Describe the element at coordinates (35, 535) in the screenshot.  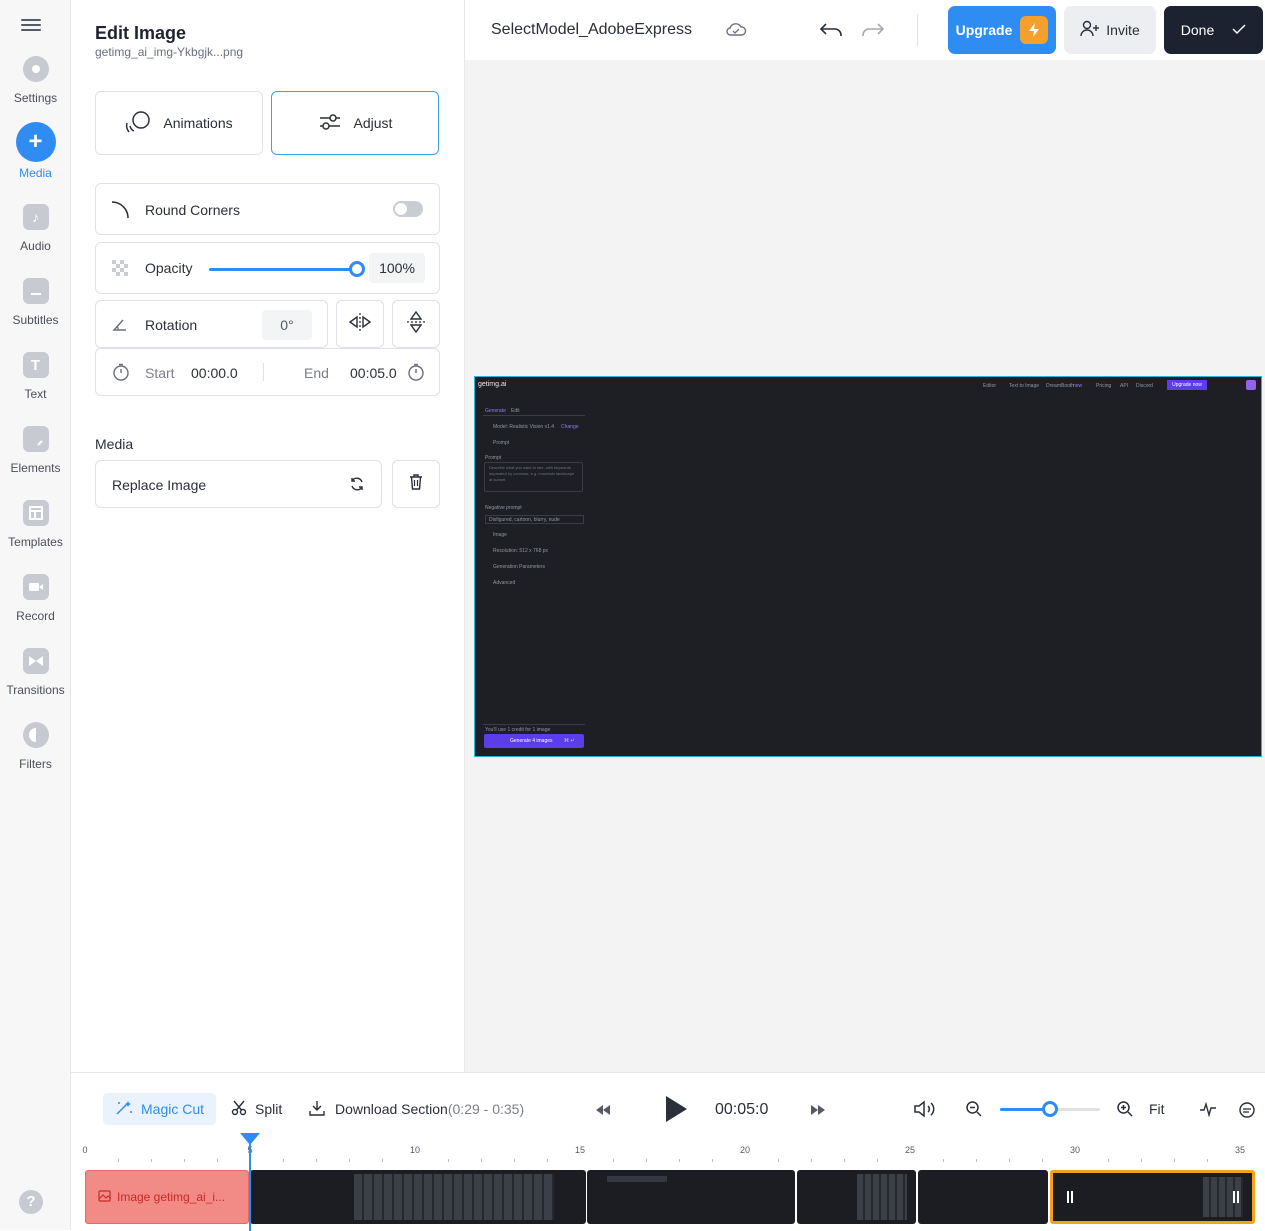
I see `sidebar-item-templates: Templates` at that location.